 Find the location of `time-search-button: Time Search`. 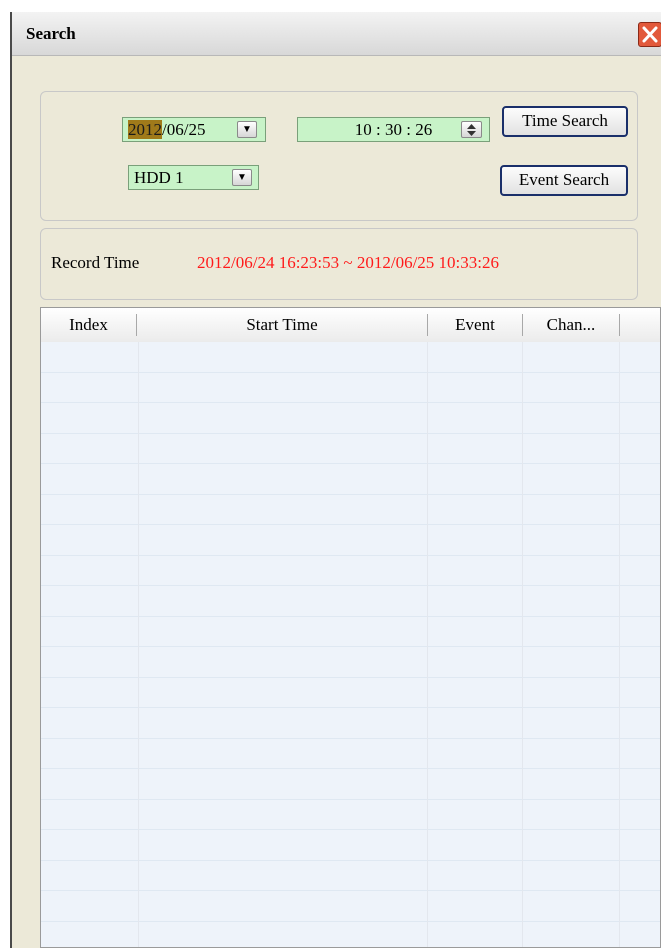

time-search-button: Time Search is located at coordinates (565, 121).